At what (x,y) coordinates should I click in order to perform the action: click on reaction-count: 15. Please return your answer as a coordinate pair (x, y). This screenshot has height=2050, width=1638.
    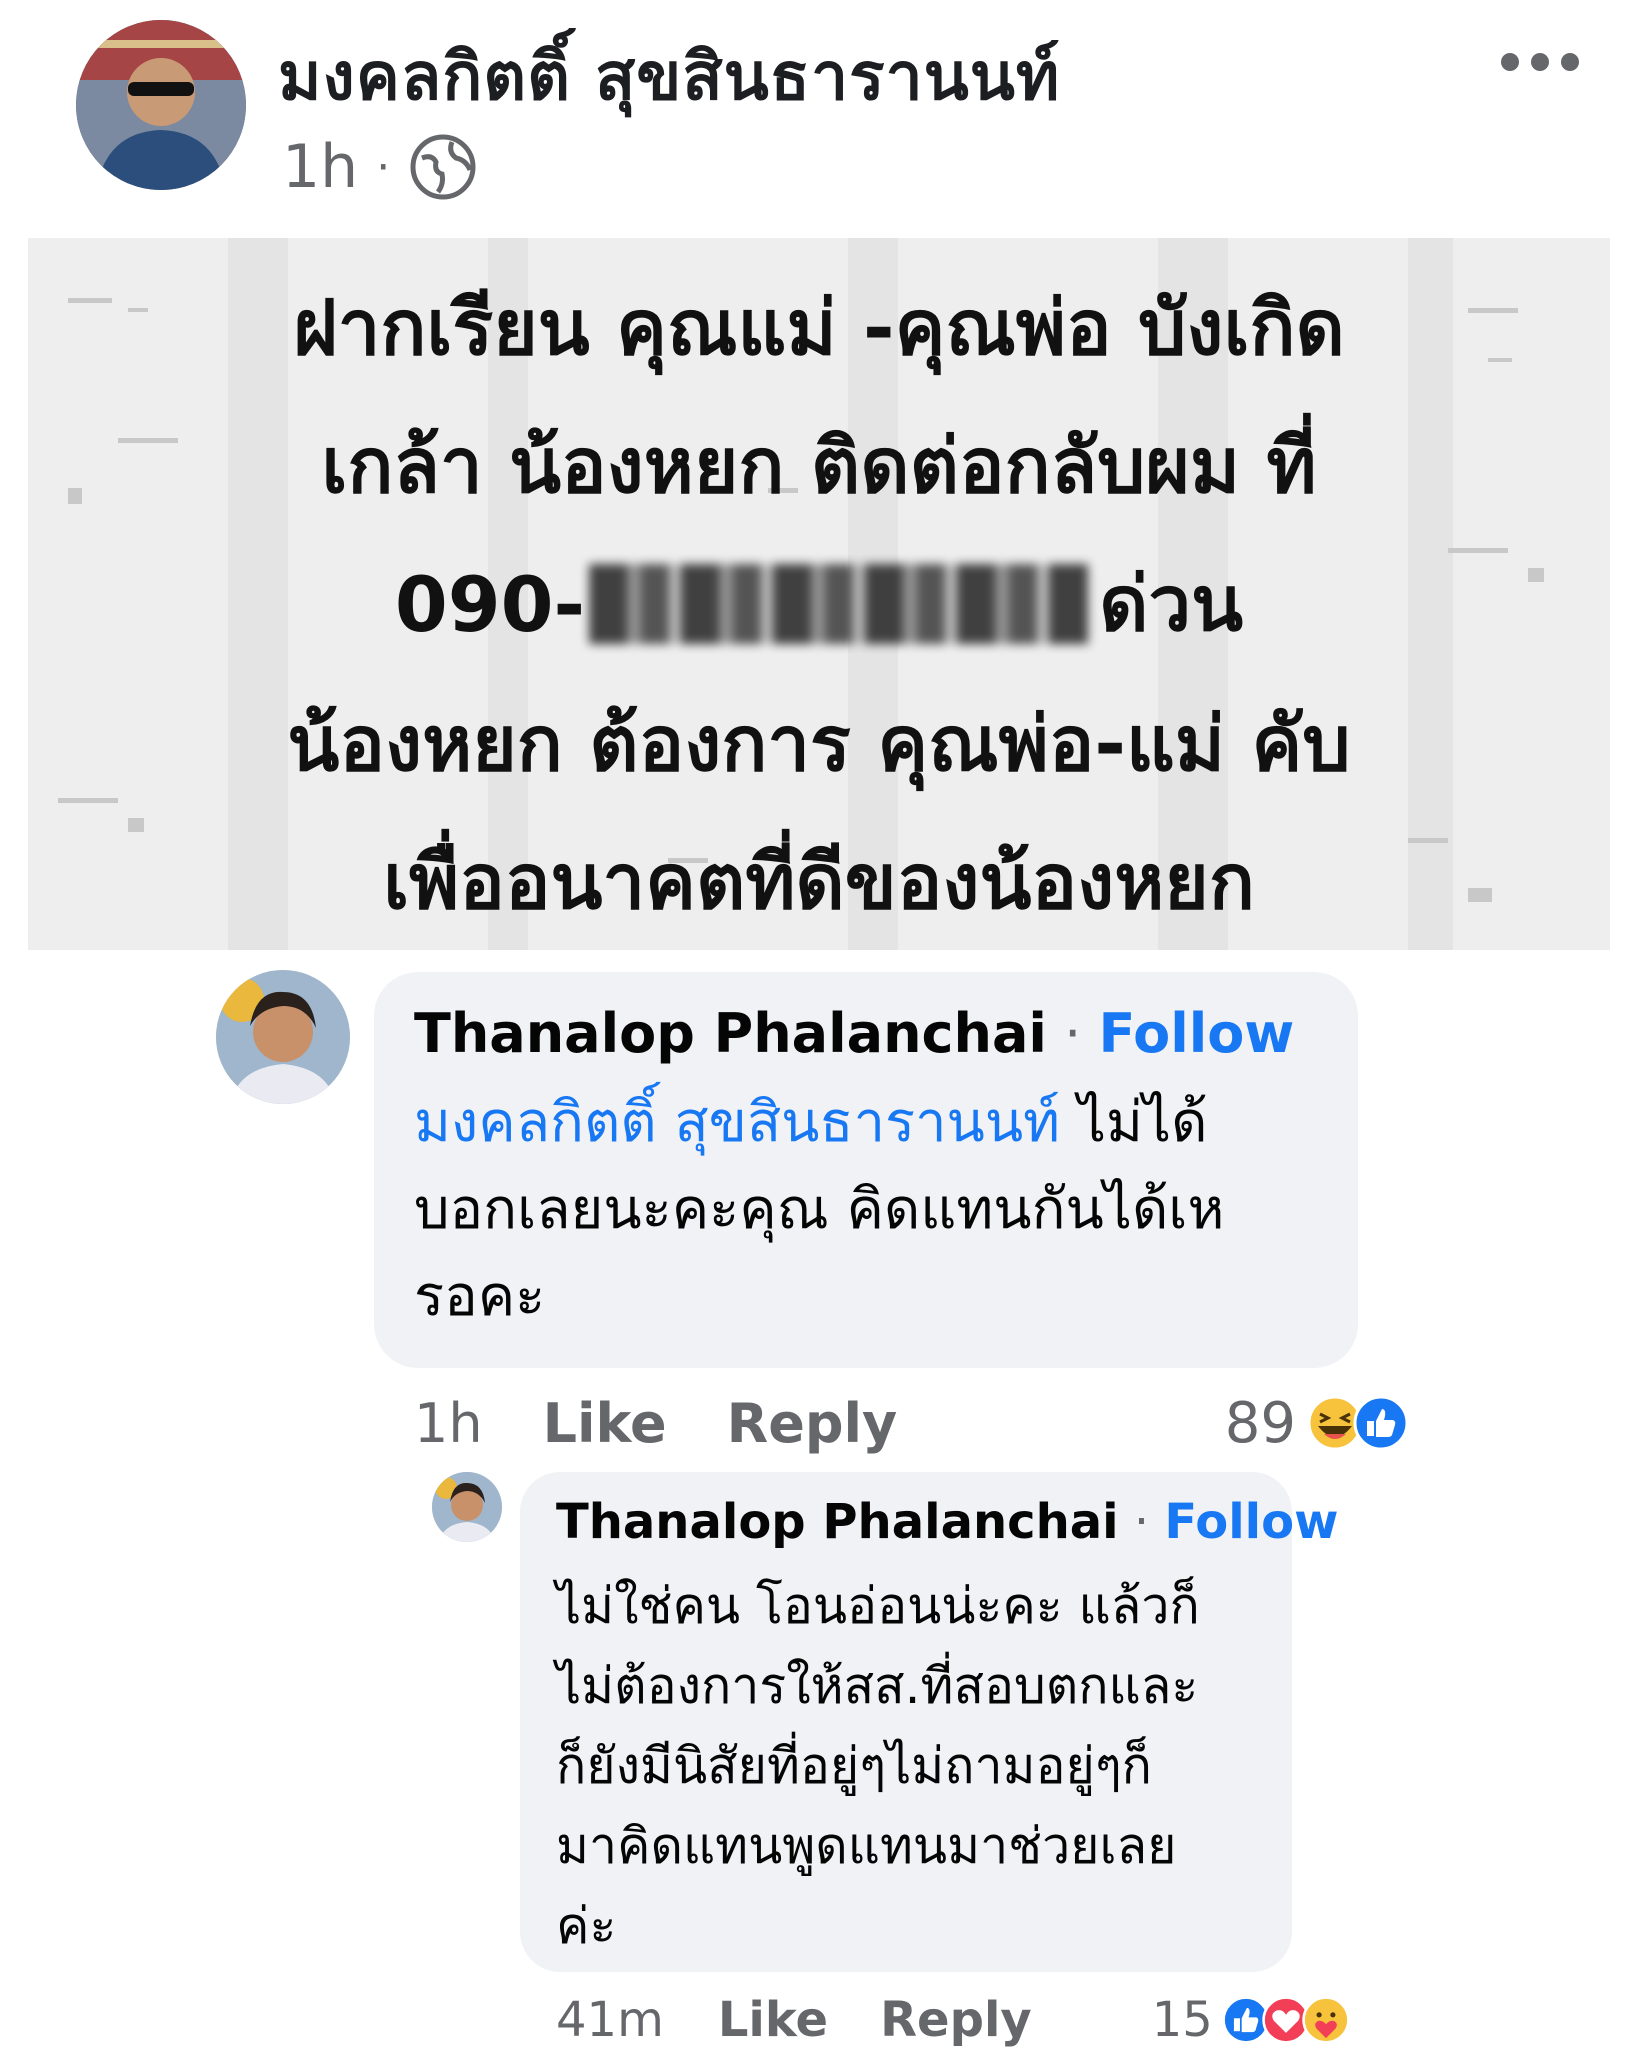
    Looking at the image, I should click on (1182, 2020).